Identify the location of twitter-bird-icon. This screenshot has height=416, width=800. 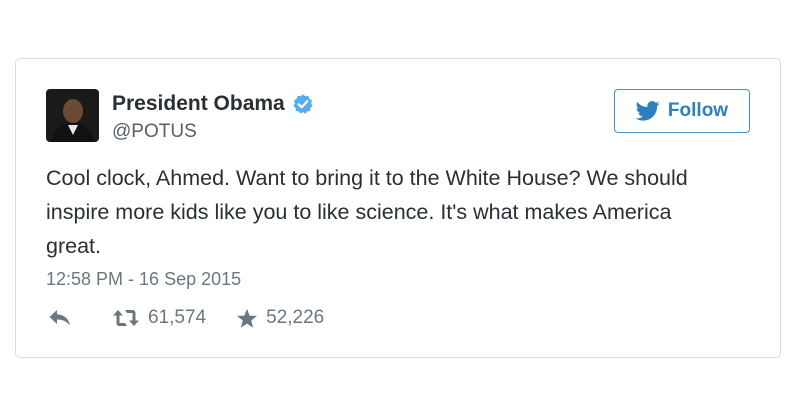
(647, 111).